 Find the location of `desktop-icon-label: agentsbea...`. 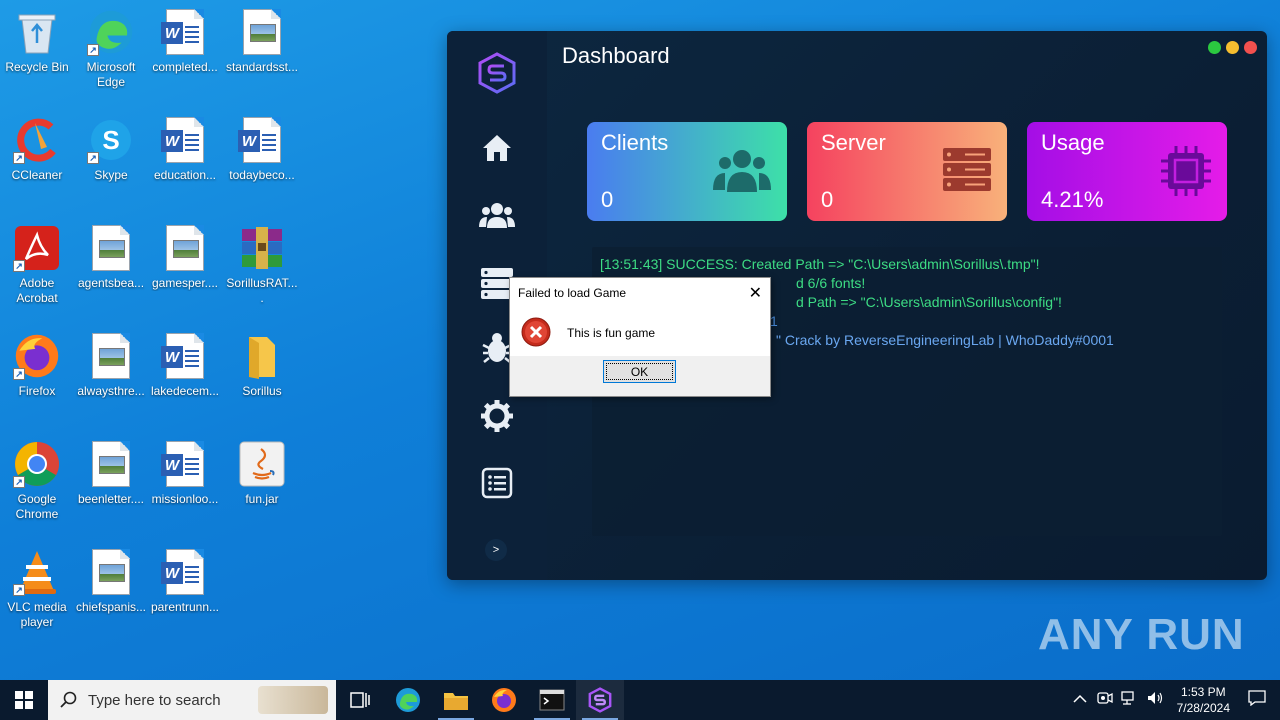

desktop-icon-label: agentsbea... is located at coordinates (111, 283).